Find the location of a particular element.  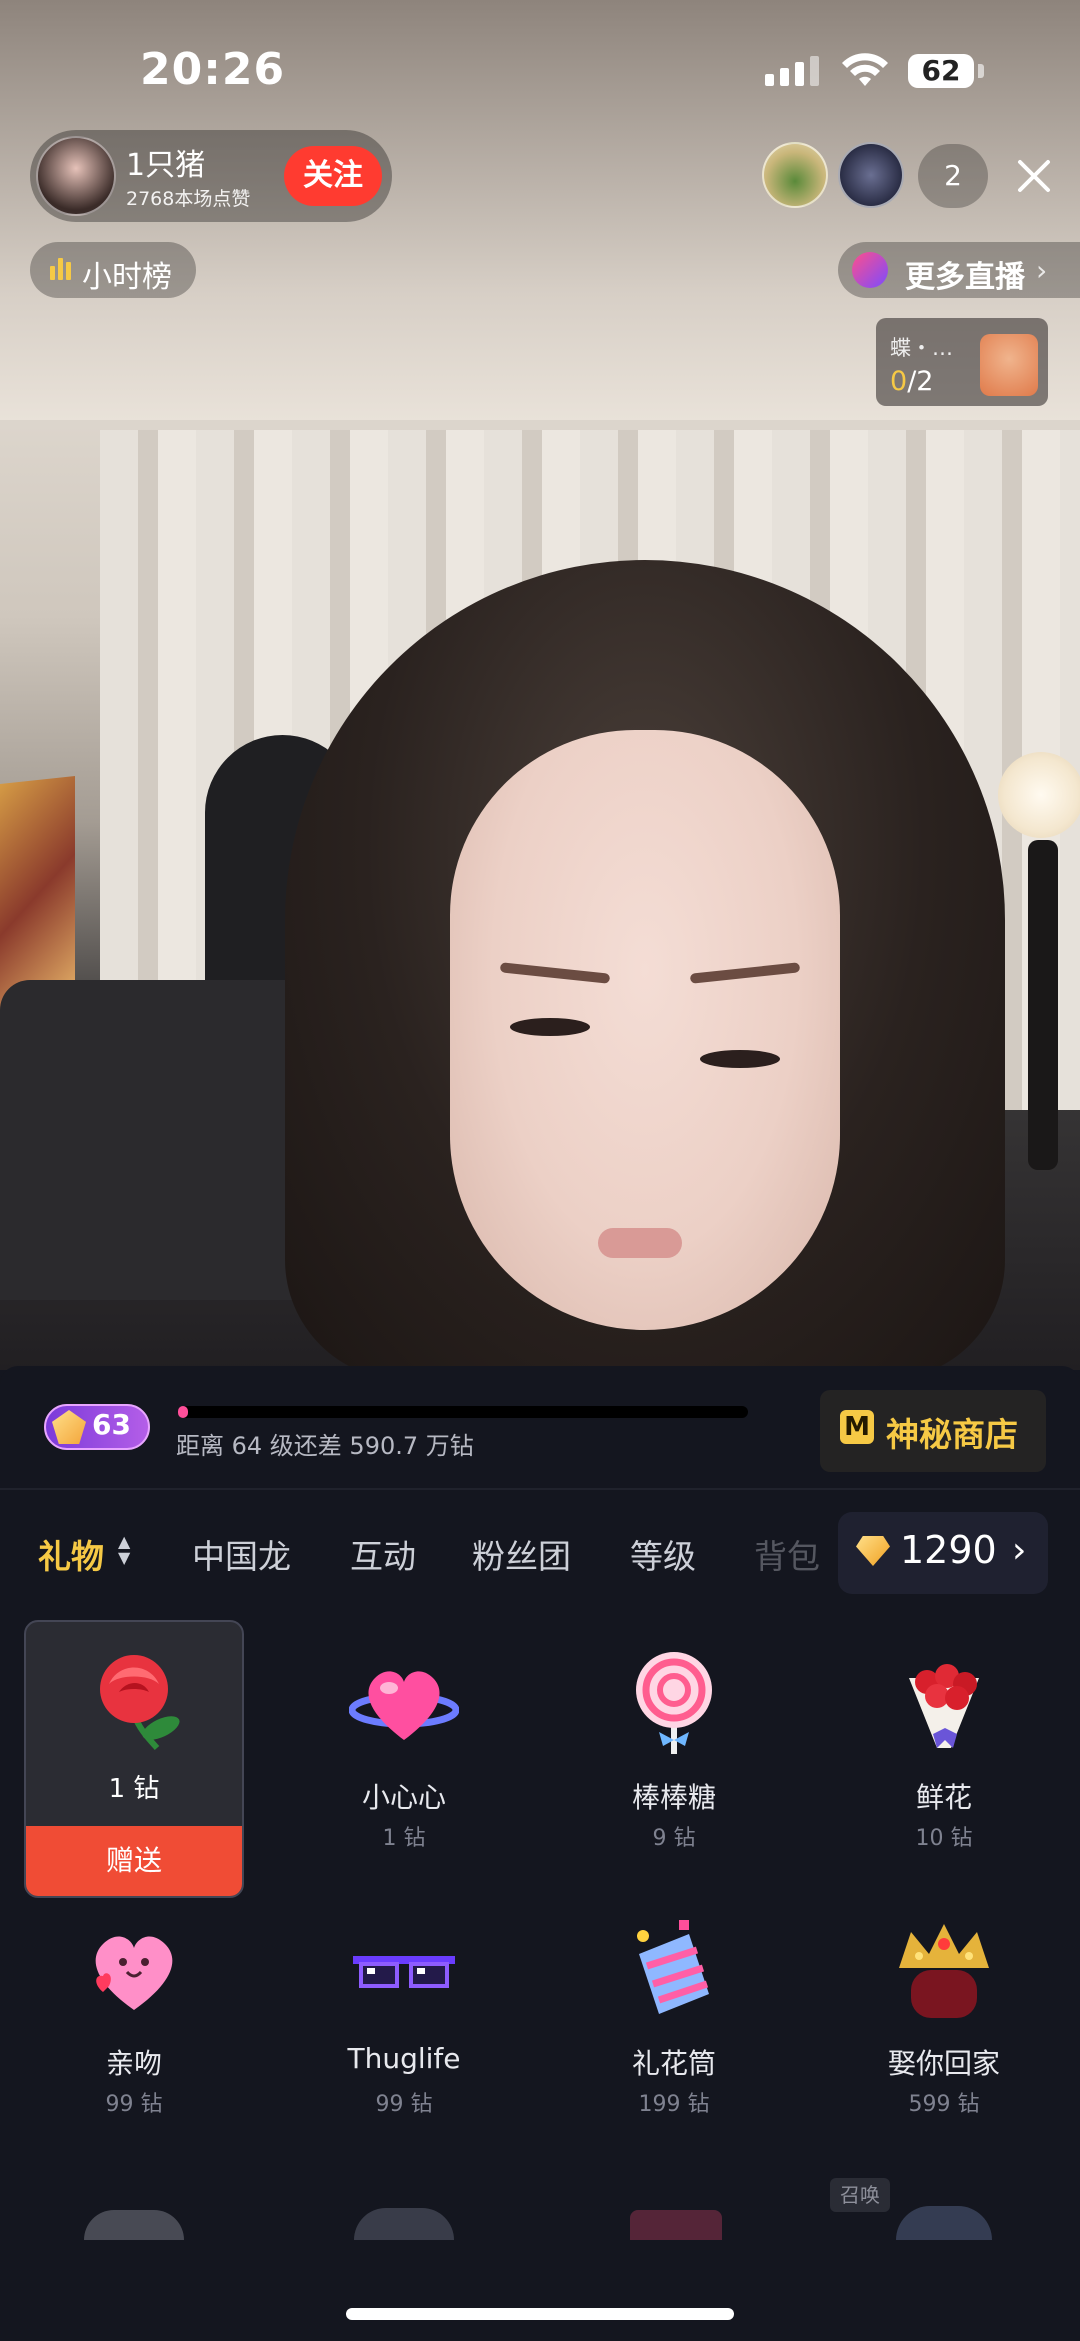

panel-divider is located at coordinates (540, 1489).